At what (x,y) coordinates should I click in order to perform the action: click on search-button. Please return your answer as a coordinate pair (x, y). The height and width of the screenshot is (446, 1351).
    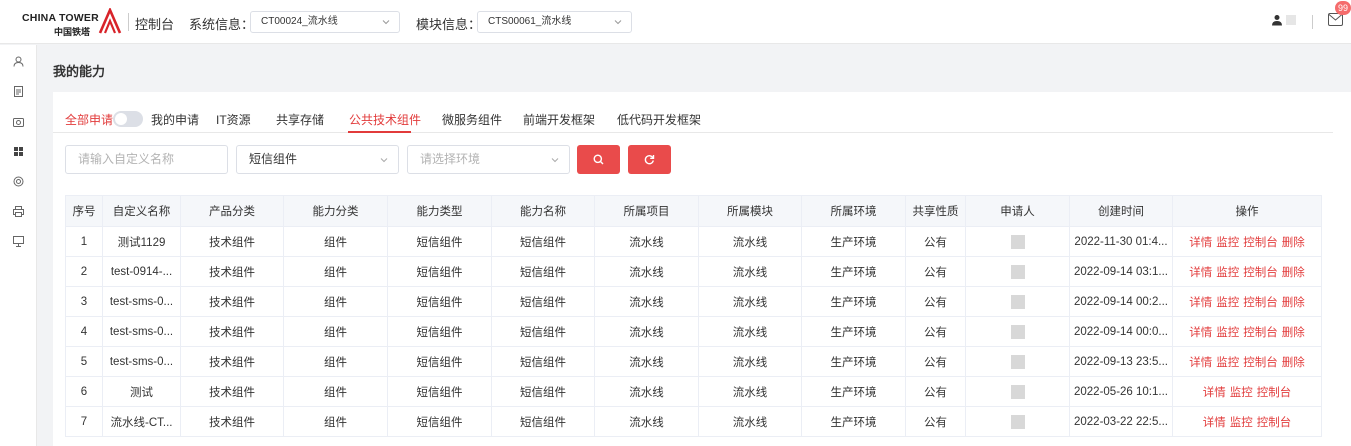
    Looking at the image, I should click on (598, 159).